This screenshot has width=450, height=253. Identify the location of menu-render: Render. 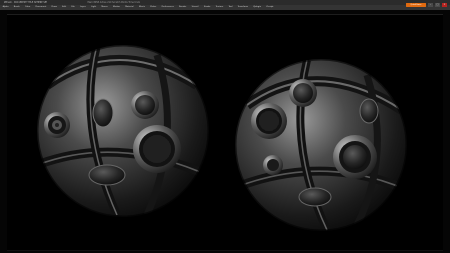
(182, 7).